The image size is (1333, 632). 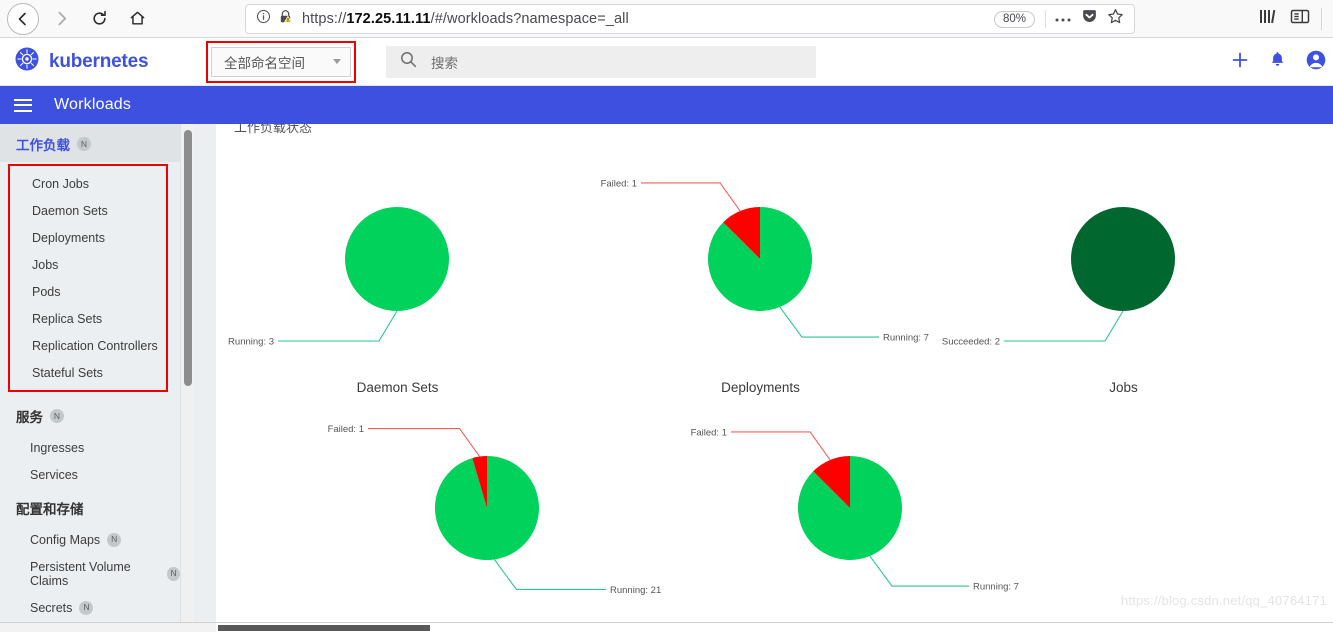 What do you see at coordinates (90, 607) in the screenshot?
I see `sidebar-item-secrets: Secrets N` at bounding box center [90, 607].